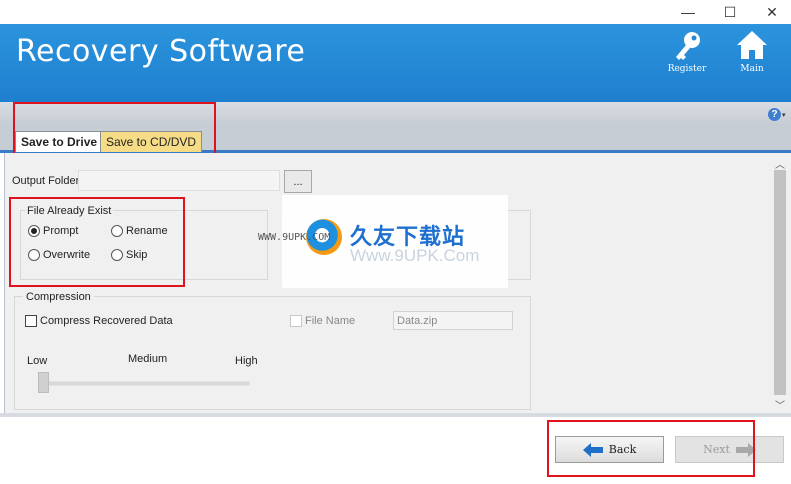 Image resolution: width=791 pixels, height=484 pixels. What do you see at coordinates (752, 45) in the screenshot?
I see `home-icon` at bounding box center [752, 45].